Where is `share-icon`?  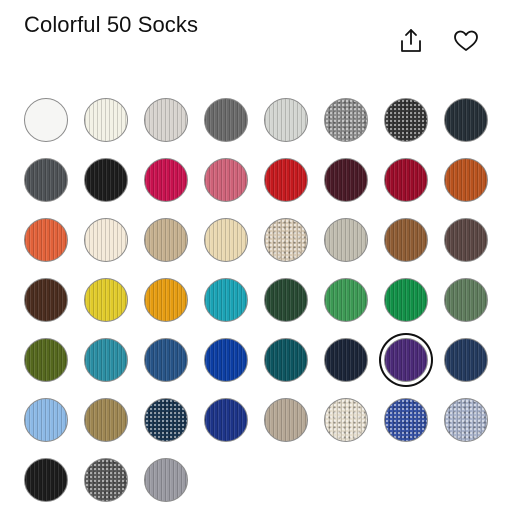 share-icon is located at coordinates (411, 40).